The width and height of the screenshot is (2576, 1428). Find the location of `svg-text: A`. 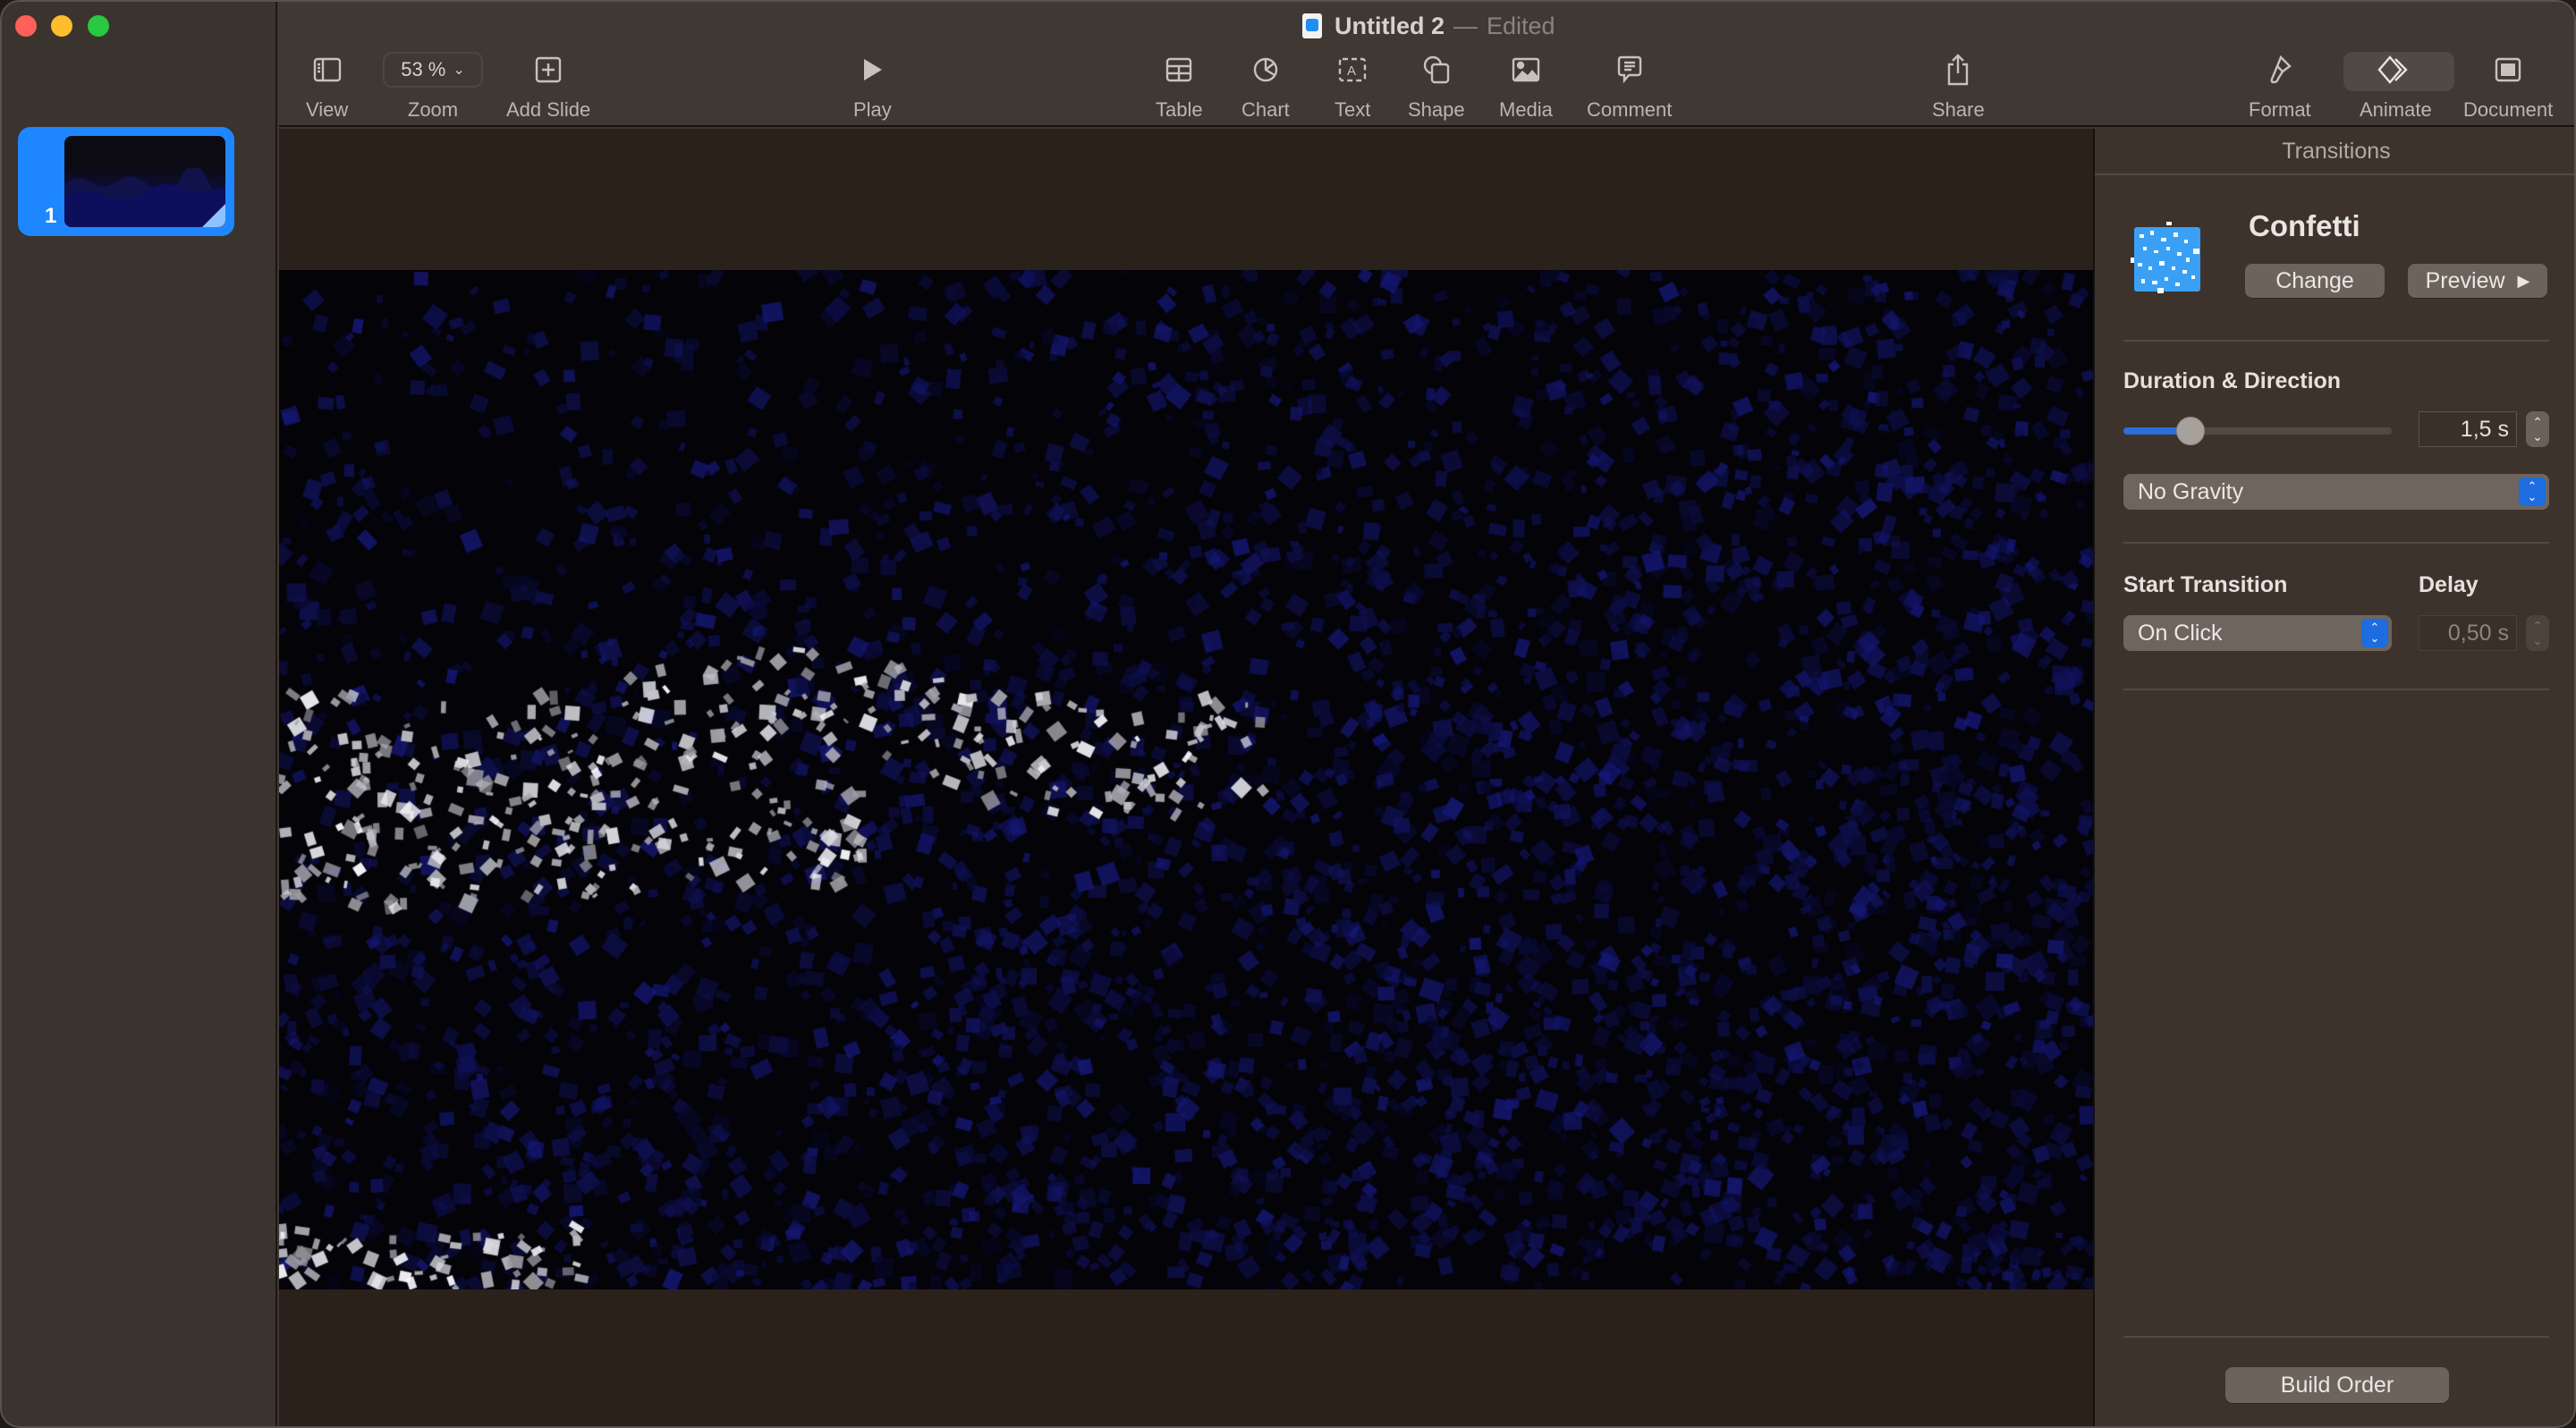

svg-text: A is located at coordinates (1351, 71).